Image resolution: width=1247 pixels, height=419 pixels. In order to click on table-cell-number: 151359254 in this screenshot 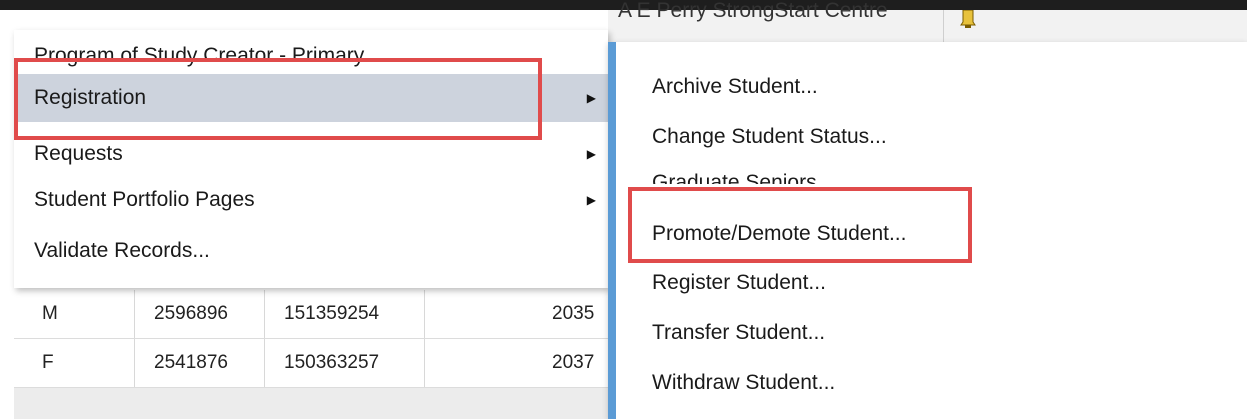, I will do `click(332, 313)`.